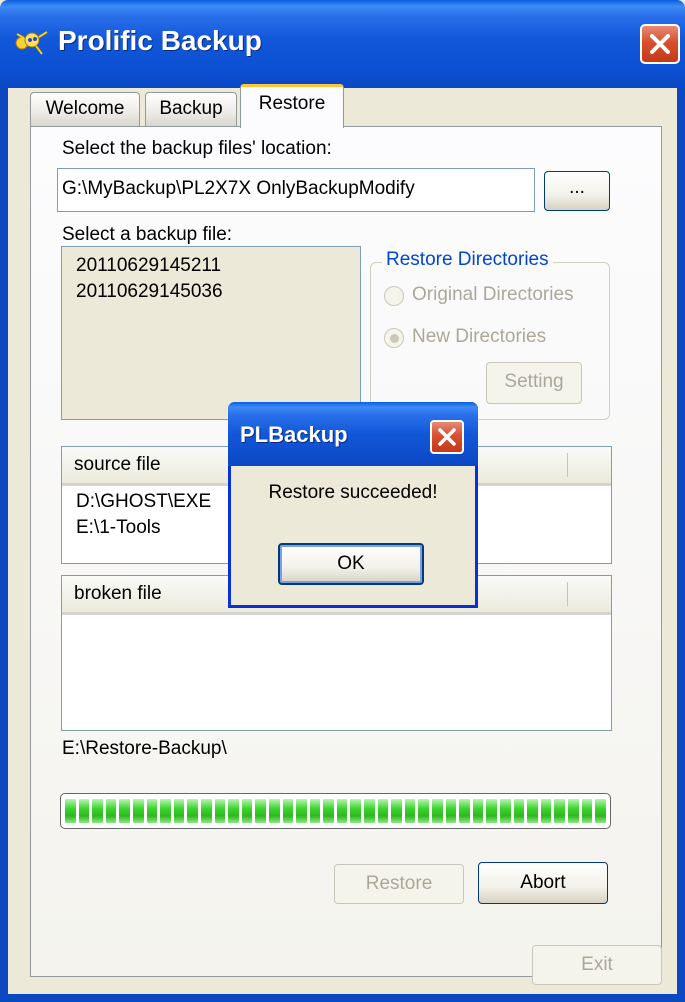 Image resolution: width=685 pixels, height=1002 pixels. Describe the element at coordinates (351, 564) in the screenshot. I see `ok-button: OK` at that location.